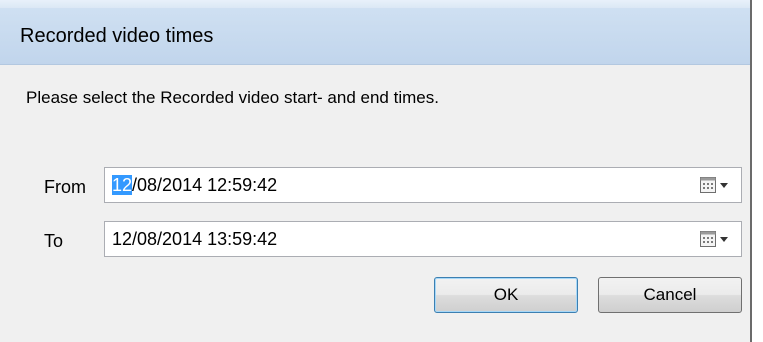  Describe the element at coordinates (423, 185) in the screenshot. I see `from-datetime-picker: 12/08/2014 12:59:42` at that location.